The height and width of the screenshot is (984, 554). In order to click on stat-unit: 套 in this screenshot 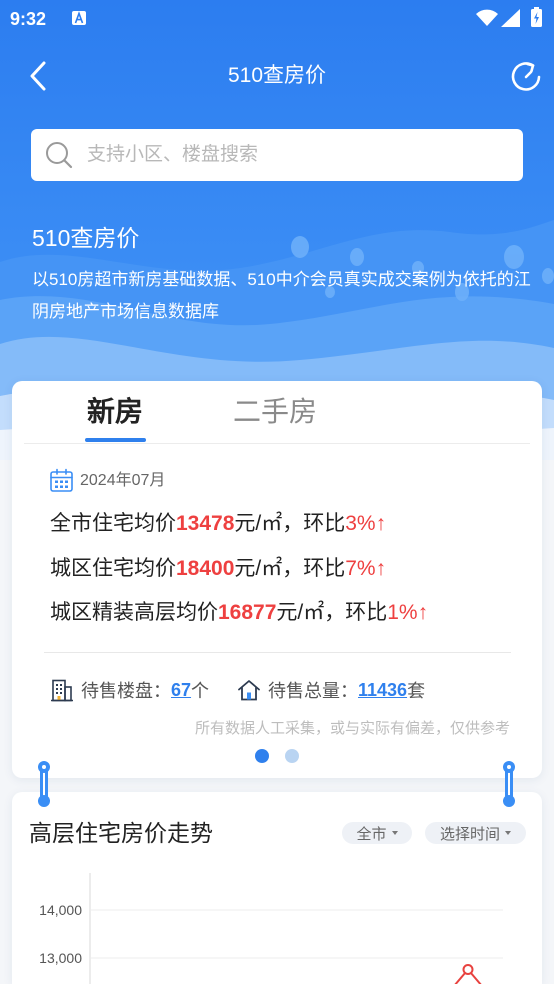, I will do `click(416, 691)`.